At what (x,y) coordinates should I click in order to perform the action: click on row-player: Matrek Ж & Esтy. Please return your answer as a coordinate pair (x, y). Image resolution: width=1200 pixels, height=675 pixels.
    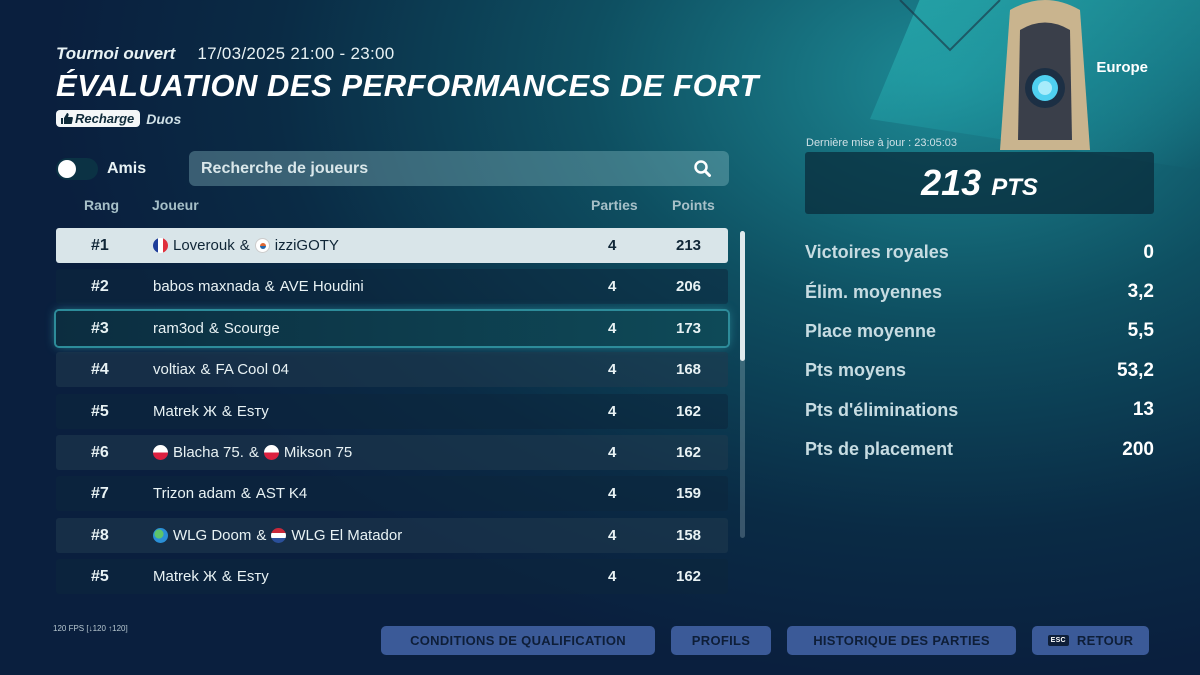
    Looking at the image, I should click on (211, 411).